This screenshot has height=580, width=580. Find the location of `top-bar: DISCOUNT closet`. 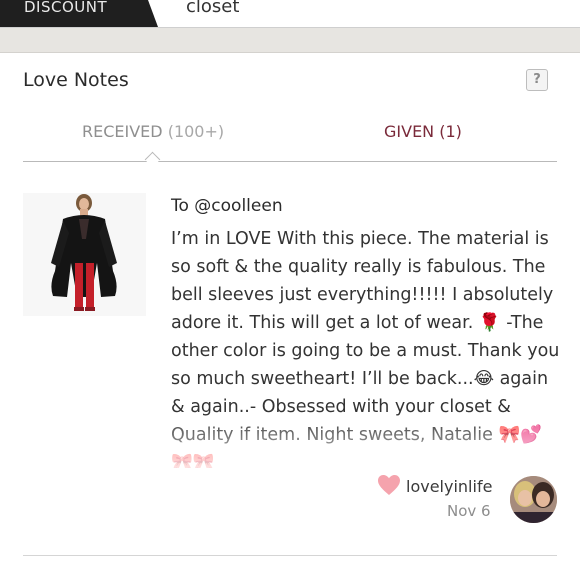

top-bar: DISCOUNT closet is located at coordinates (290, 14).